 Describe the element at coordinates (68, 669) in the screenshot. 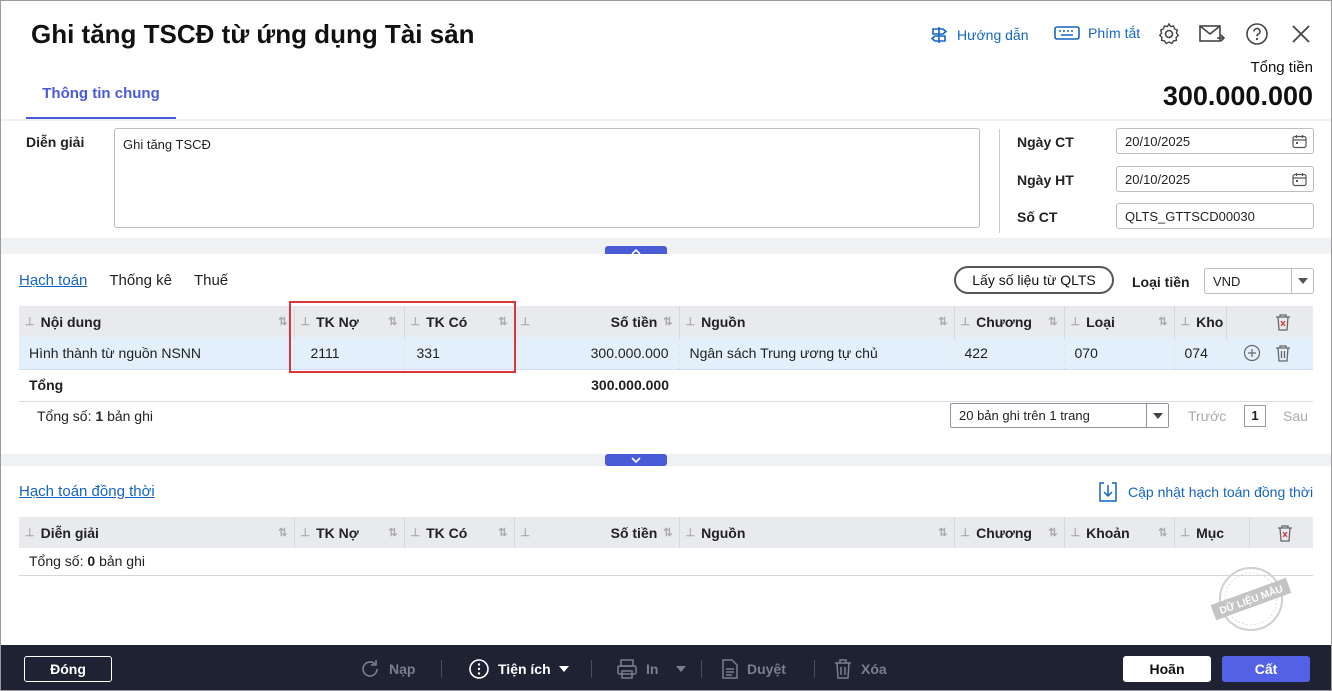

I see `close-button: Đóng` at that location.